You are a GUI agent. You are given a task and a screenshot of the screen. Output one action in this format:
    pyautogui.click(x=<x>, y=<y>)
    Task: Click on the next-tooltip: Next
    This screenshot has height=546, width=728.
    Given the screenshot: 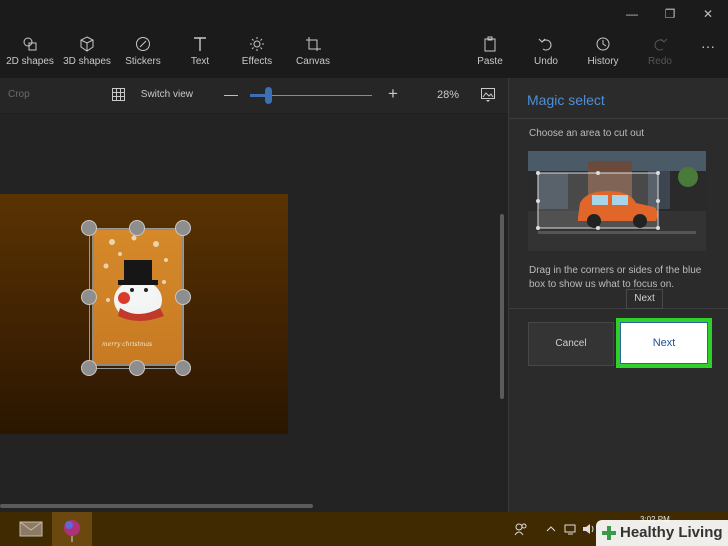 What is the action you would take?
    pyautogui.click(x=644, y=299)
    